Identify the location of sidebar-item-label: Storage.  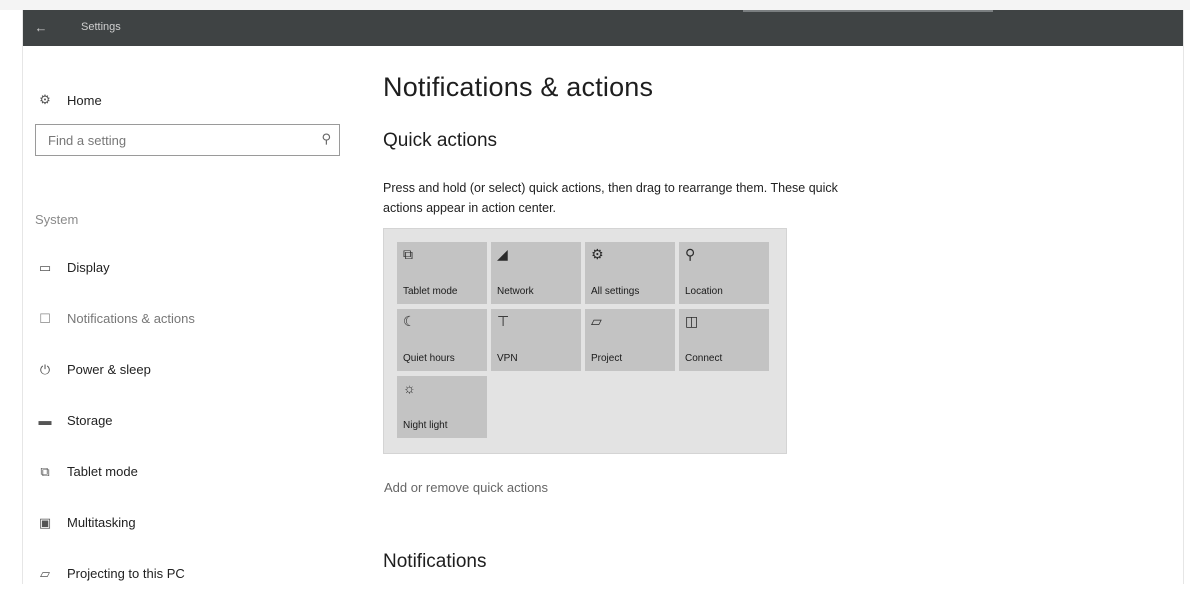
(90, 420).